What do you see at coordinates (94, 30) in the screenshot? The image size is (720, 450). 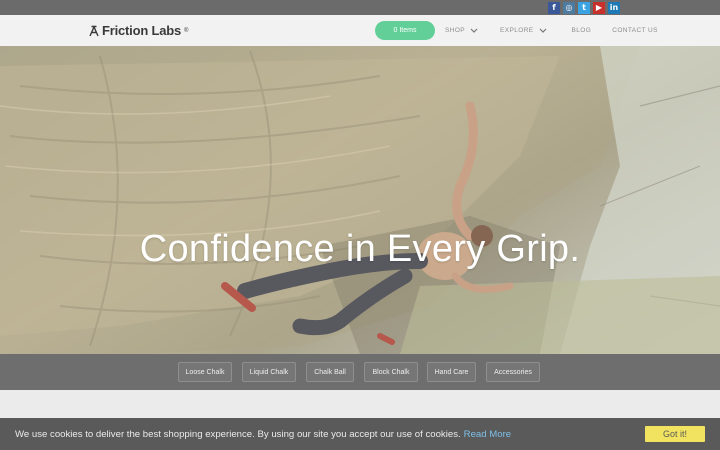 I see `logo-mark-icon` at bounding box center [94, 30].